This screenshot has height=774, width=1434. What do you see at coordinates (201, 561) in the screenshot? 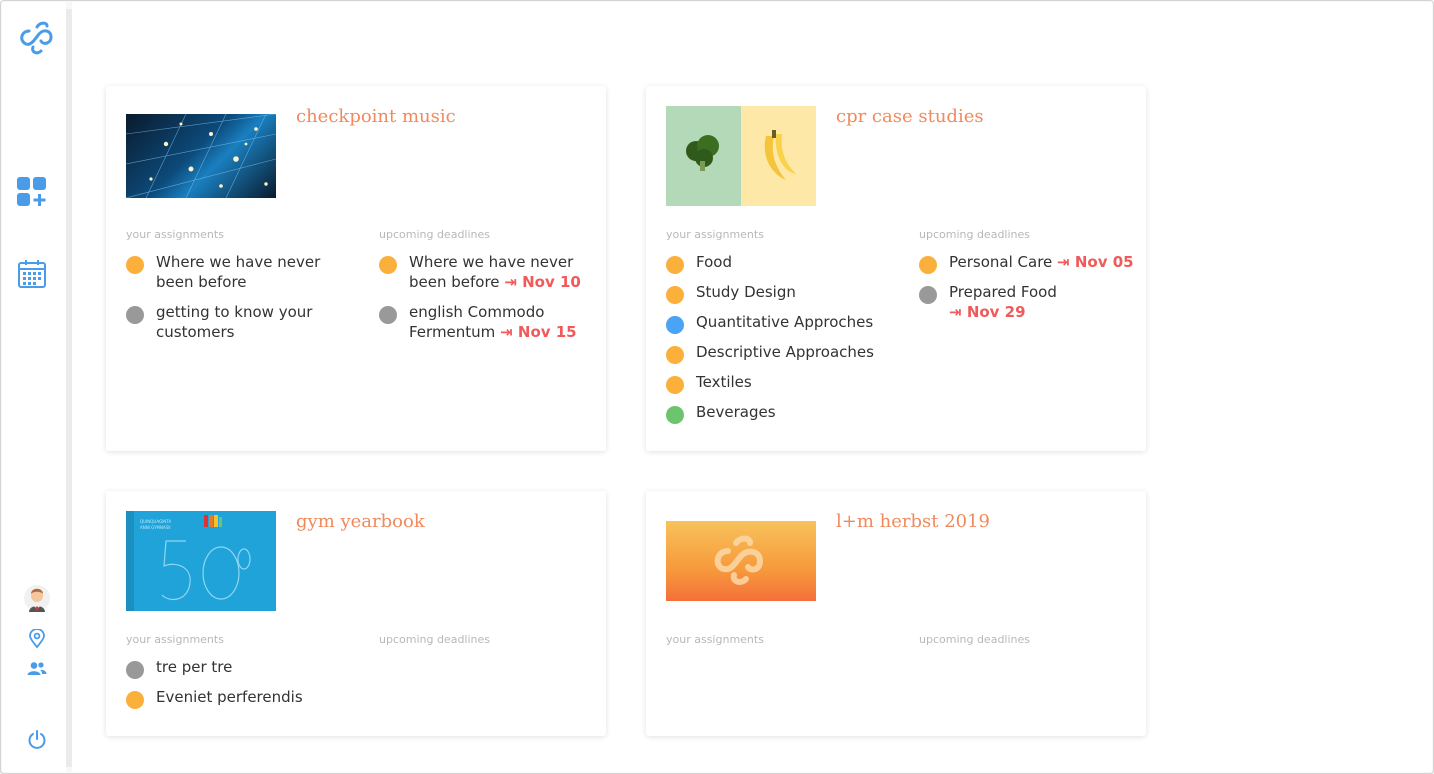
I see `card-thumbnail: QUINQUAGINTA ANNI GYMNASII 50` at bounding box center [201, 561].